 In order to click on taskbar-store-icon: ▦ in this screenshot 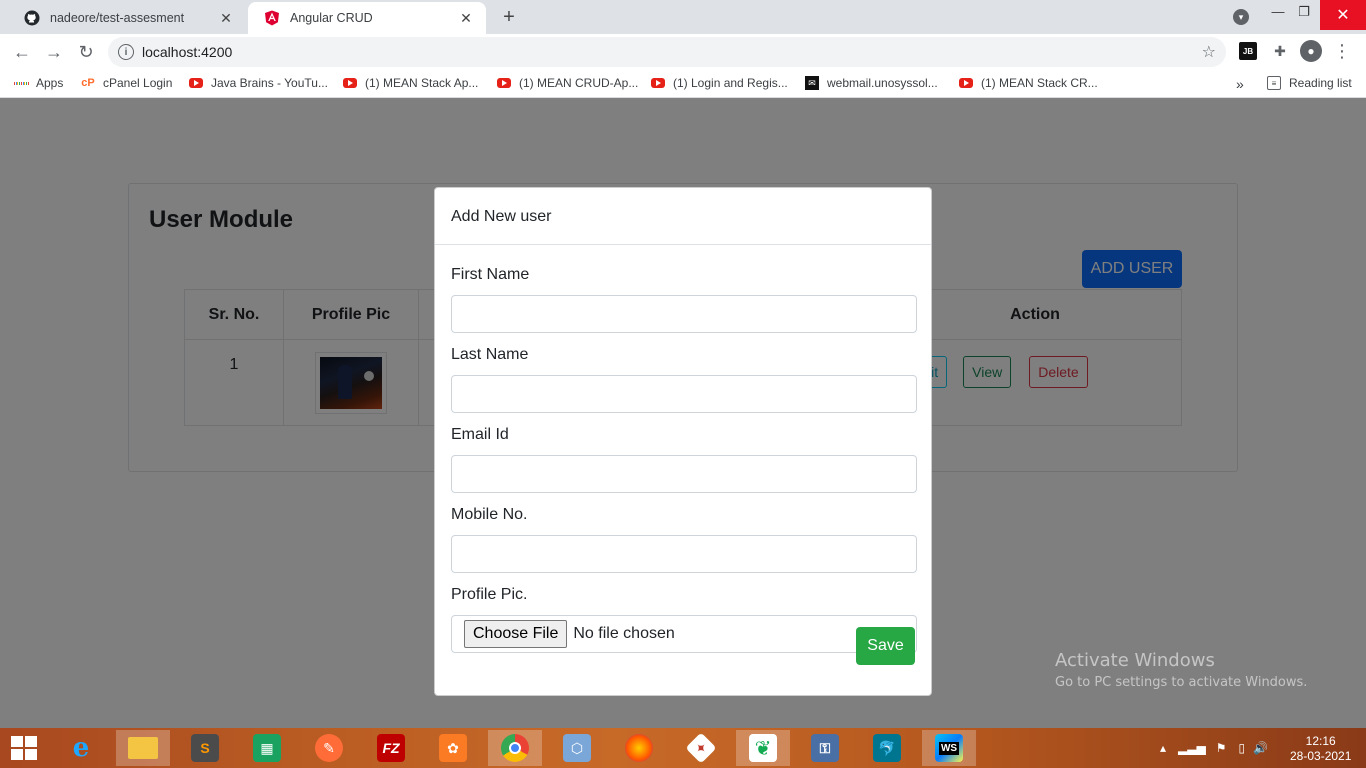, I will do `click(267, 748)`.